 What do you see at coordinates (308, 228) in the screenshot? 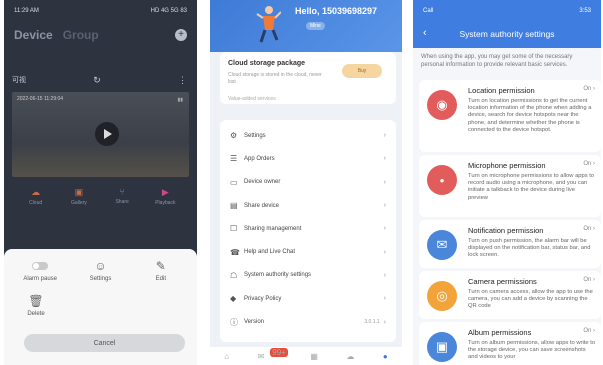
I see `menu-item-sharing-management: ☐ Sharing management ›` at bounding box center [308, 228].